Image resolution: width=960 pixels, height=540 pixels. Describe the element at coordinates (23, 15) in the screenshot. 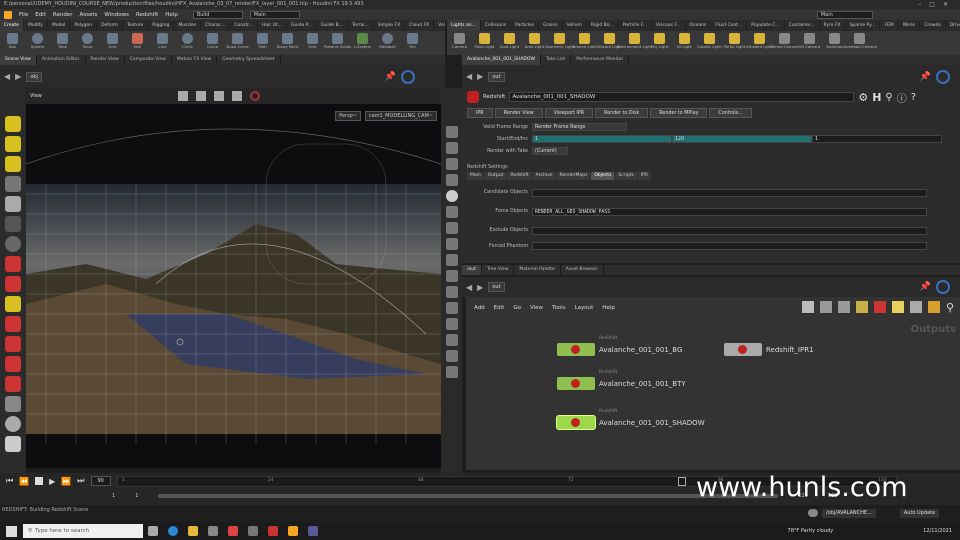

I see `menu-file: File` at that location.